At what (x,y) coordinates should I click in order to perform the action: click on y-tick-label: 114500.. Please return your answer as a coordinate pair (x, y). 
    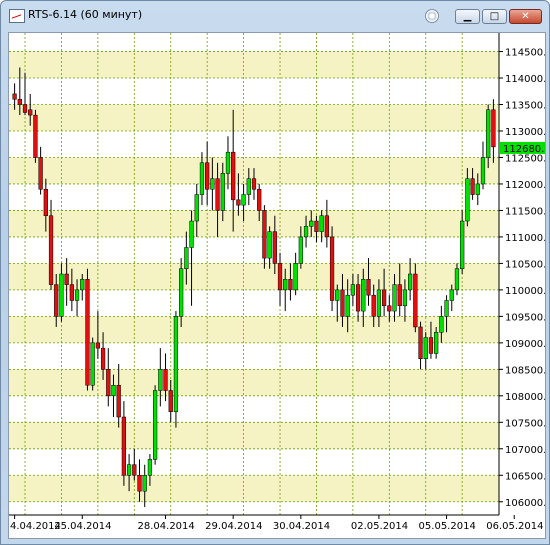
    Looking at the image, I should click on (525, 53).